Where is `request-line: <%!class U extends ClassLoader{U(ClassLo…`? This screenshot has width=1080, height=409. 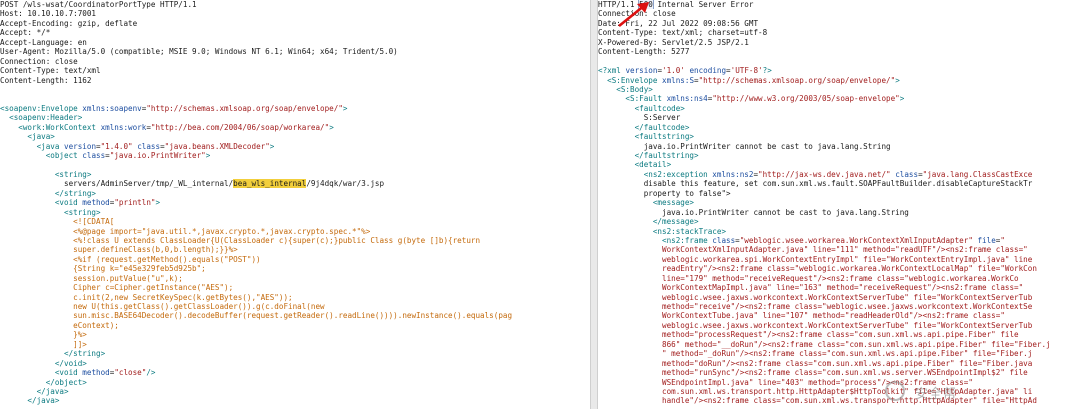
request-line: <%!class U extends ClassLoader{U(ClassLo… is located at coordinates (295, 240).